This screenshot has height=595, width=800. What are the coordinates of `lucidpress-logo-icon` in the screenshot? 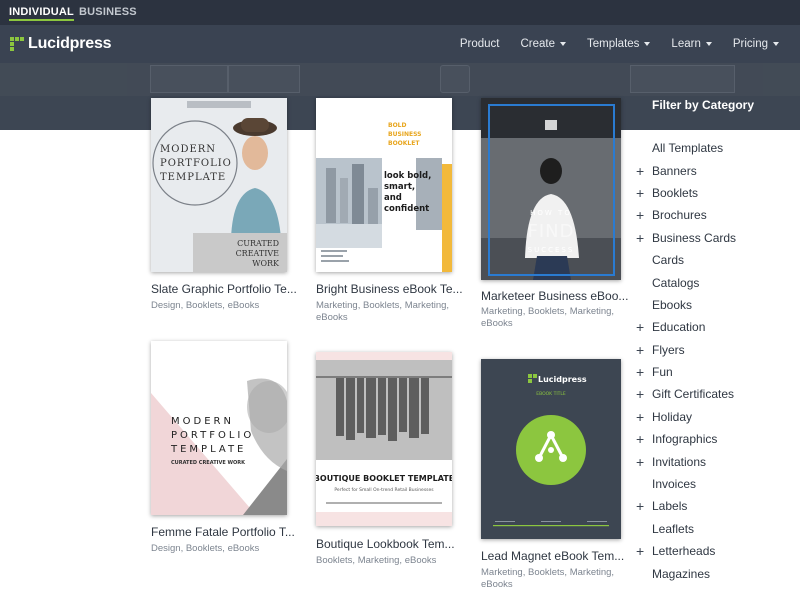 It's located at (17, 44).